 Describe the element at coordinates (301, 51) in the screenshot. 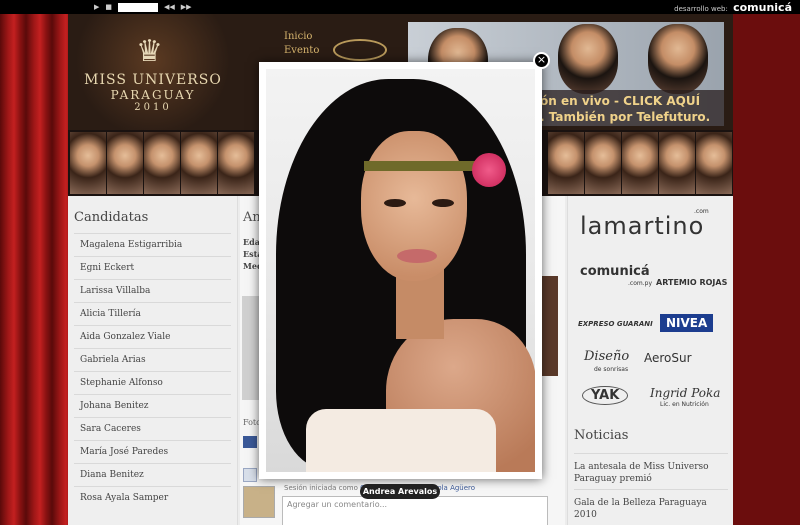

I see `nav-item-evento: Evento` at that location.